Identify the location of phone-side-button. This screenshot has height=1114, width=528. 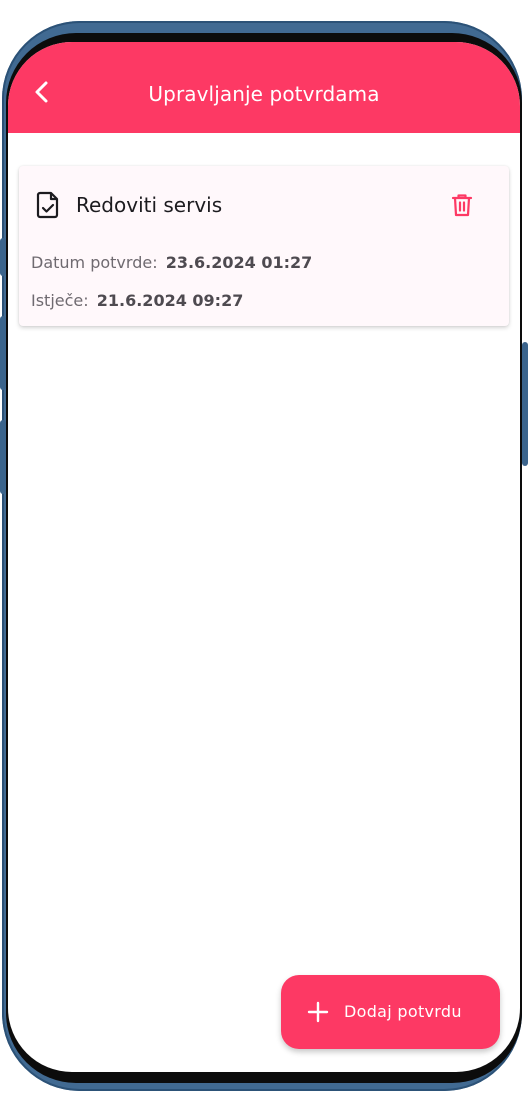
(525, 404).